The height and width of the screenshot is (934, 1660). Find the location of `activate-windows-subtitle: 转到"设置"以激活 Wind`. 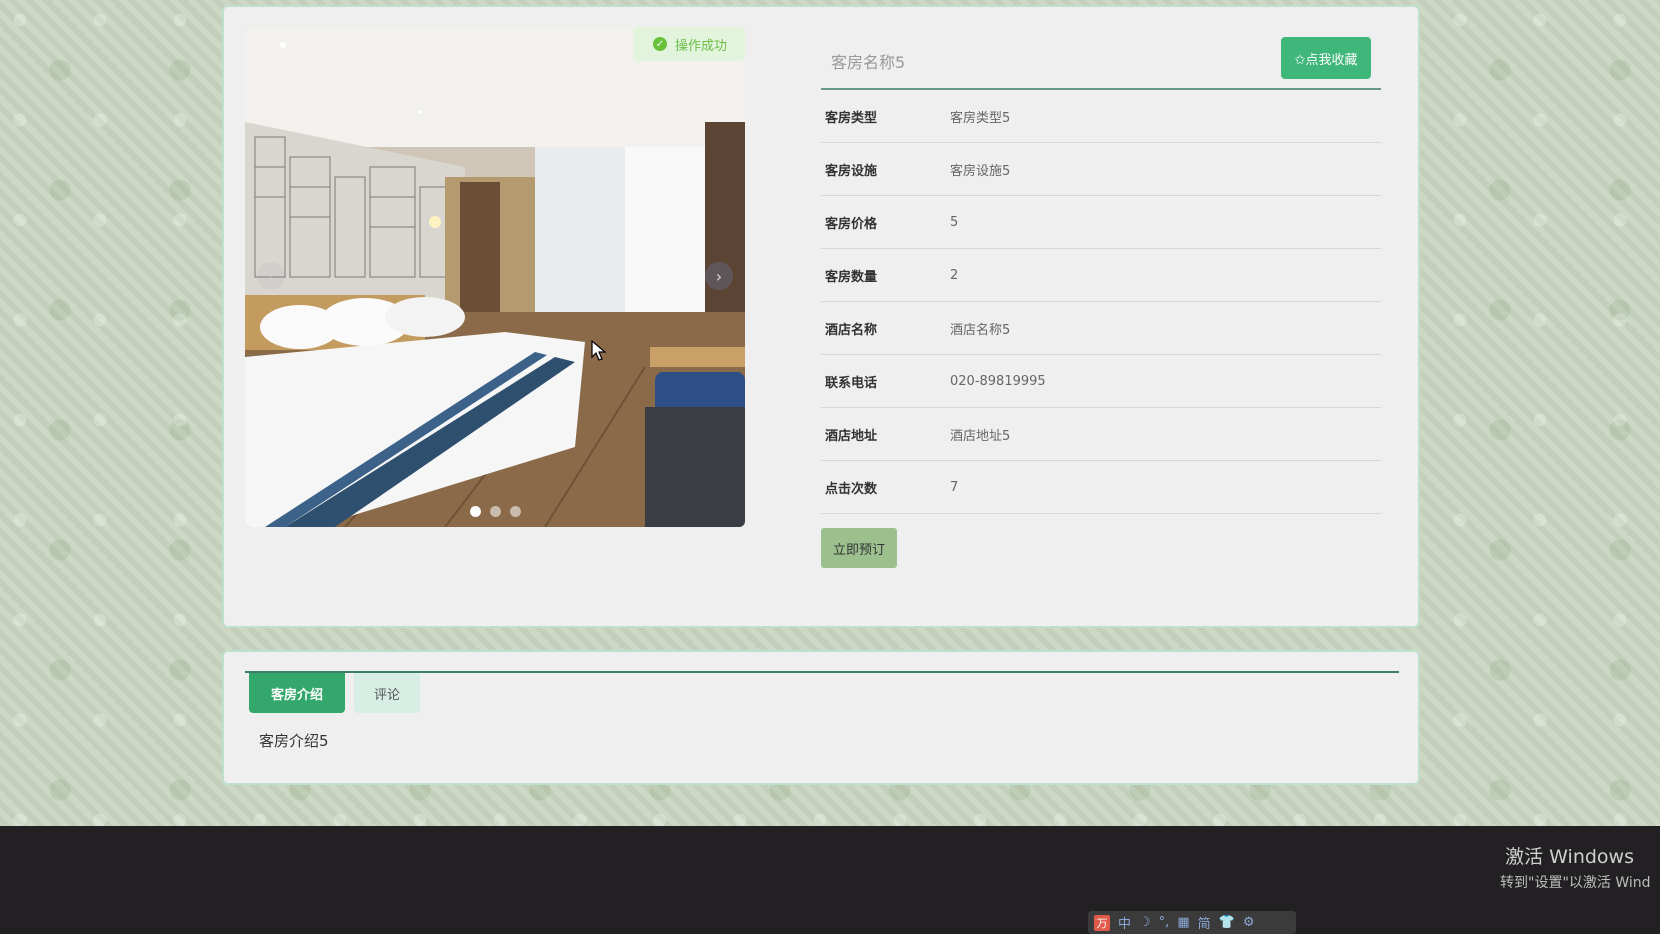

activate-windows-subtitle: 转到"设置"以激活 Wind is located at coordinates (1575, 883).